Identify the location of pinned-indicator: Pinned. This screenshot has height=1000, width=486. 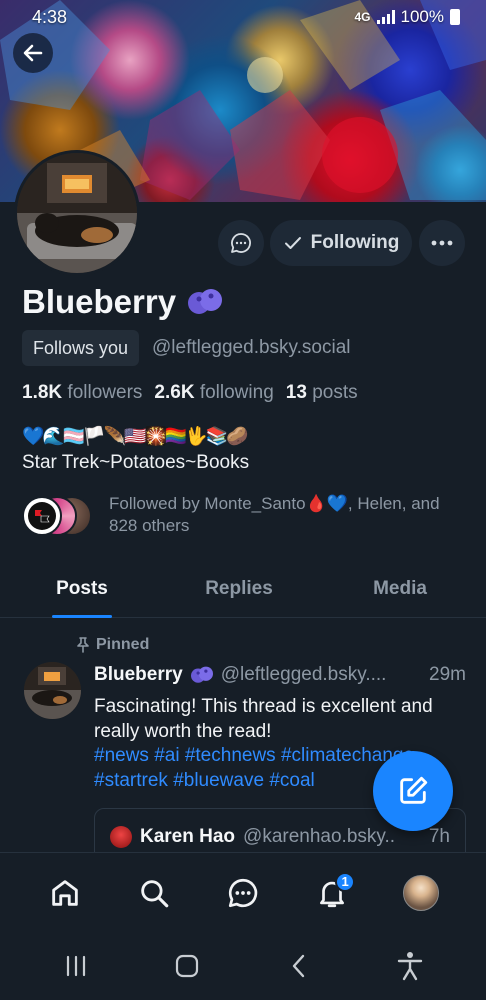
(112, 645).